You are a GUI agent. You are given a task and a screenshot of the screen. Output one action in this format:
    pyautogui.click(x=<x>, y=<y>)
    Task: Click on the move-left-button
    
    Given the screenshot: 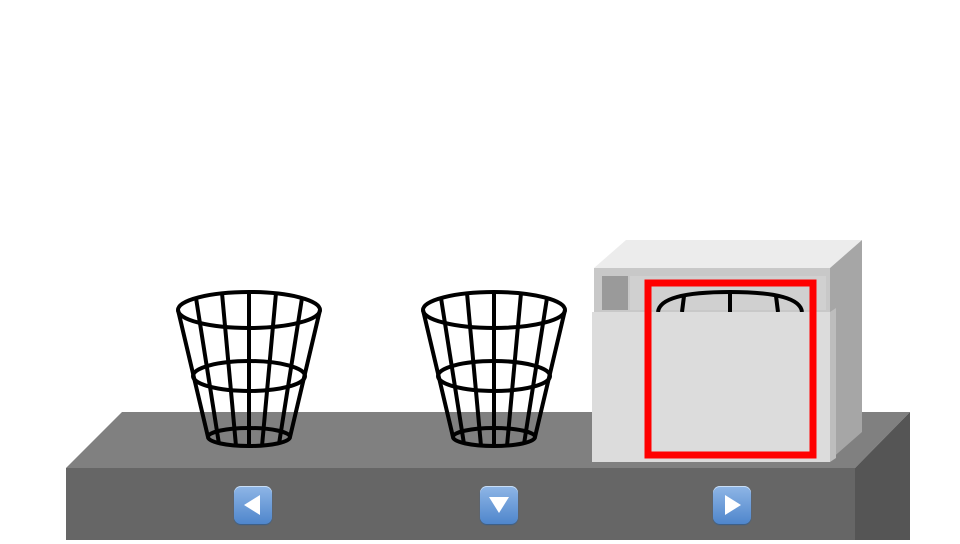 What is the action you would take?
    pyautogui.click(x=253, y=505)
    